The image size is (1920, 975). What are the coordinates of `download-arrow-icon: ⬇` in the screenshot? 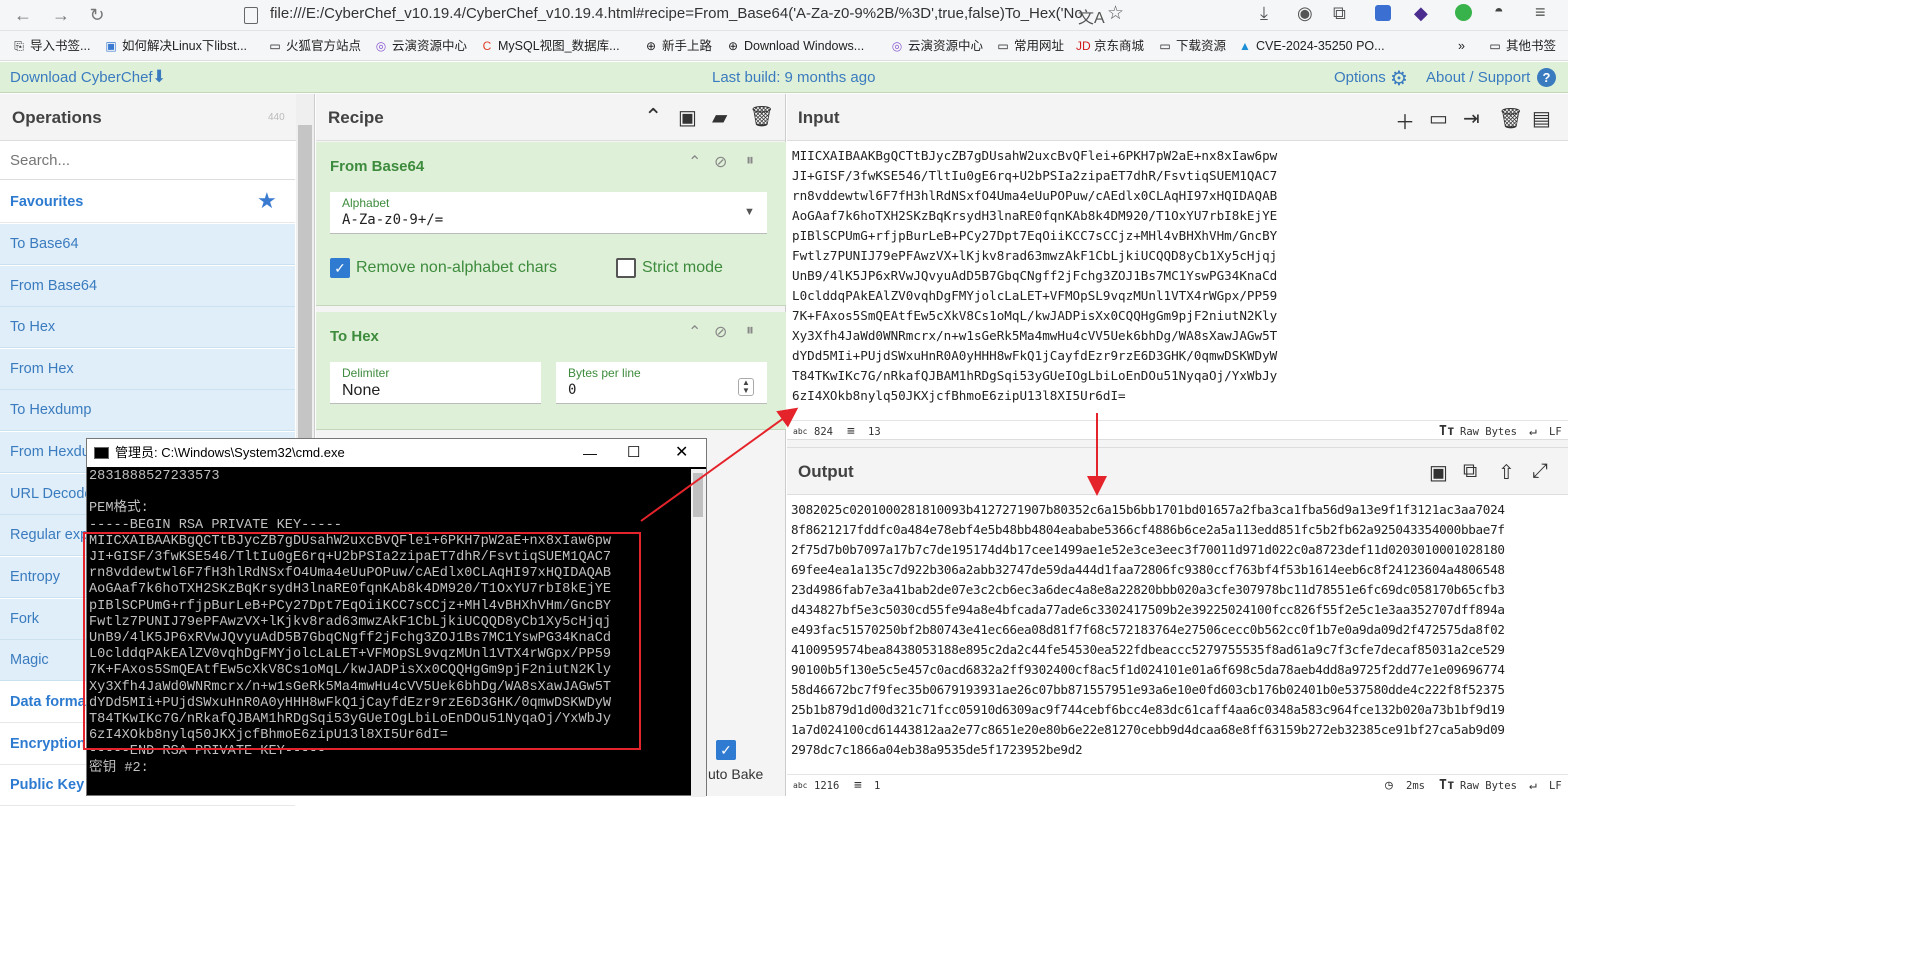 It's located at (159, 77).